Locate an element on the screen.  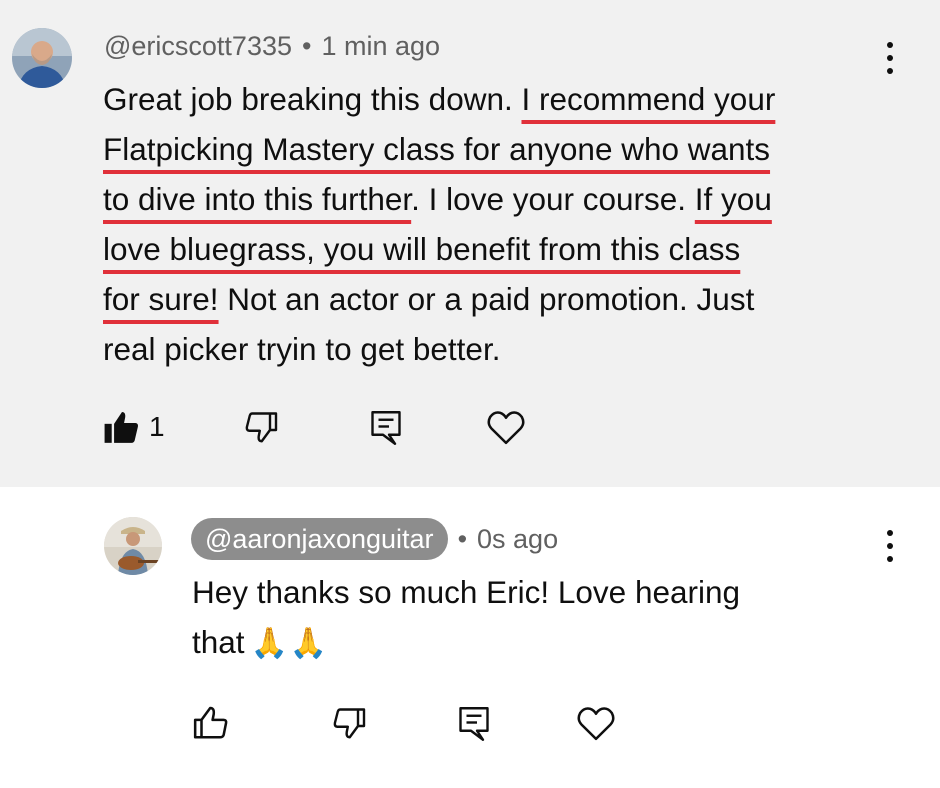
like-button is located at coordinates (211, 723).